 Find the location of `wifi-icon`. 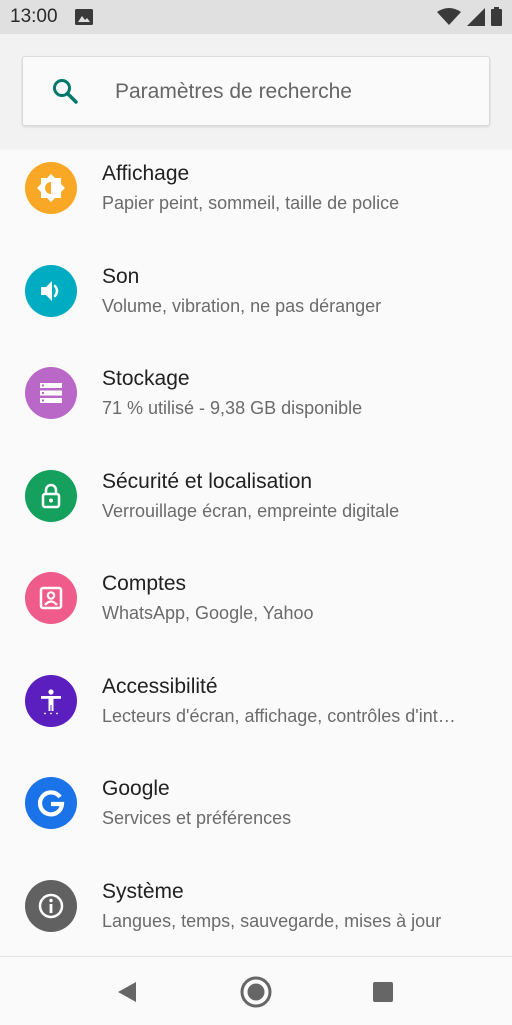

wifi-icon is located at coordinates (449, 16).